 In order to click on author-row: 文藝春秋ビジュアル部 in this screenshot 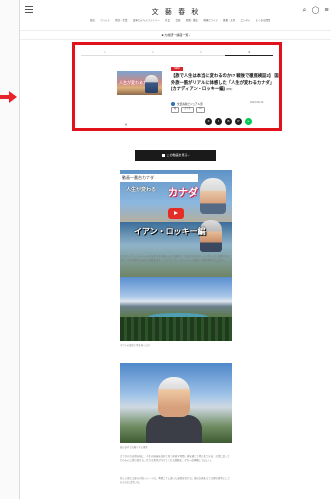, I will do `click(187, 103)`.